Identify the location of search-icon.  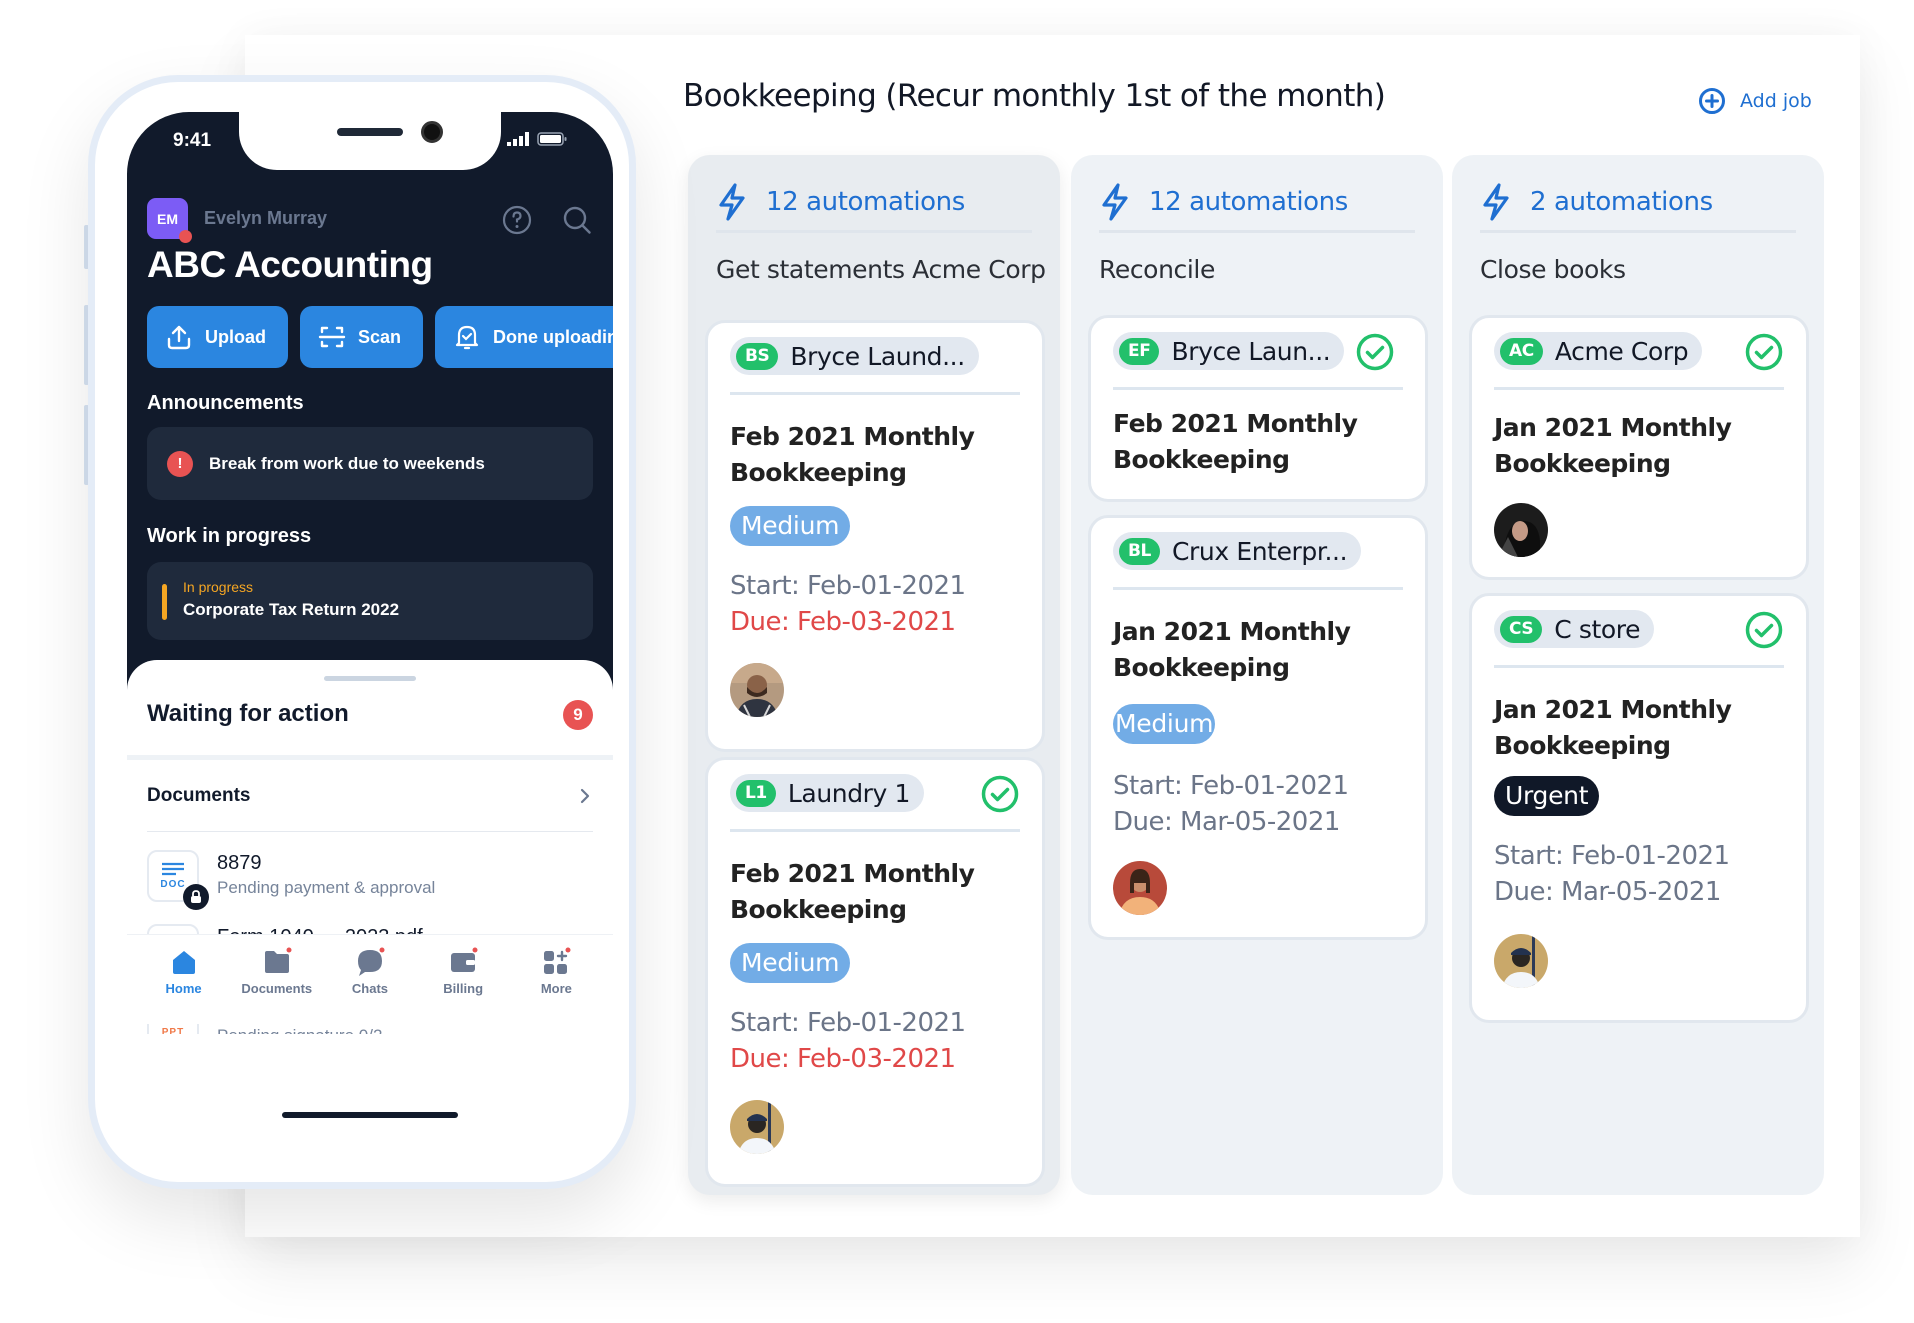
(577, 220).